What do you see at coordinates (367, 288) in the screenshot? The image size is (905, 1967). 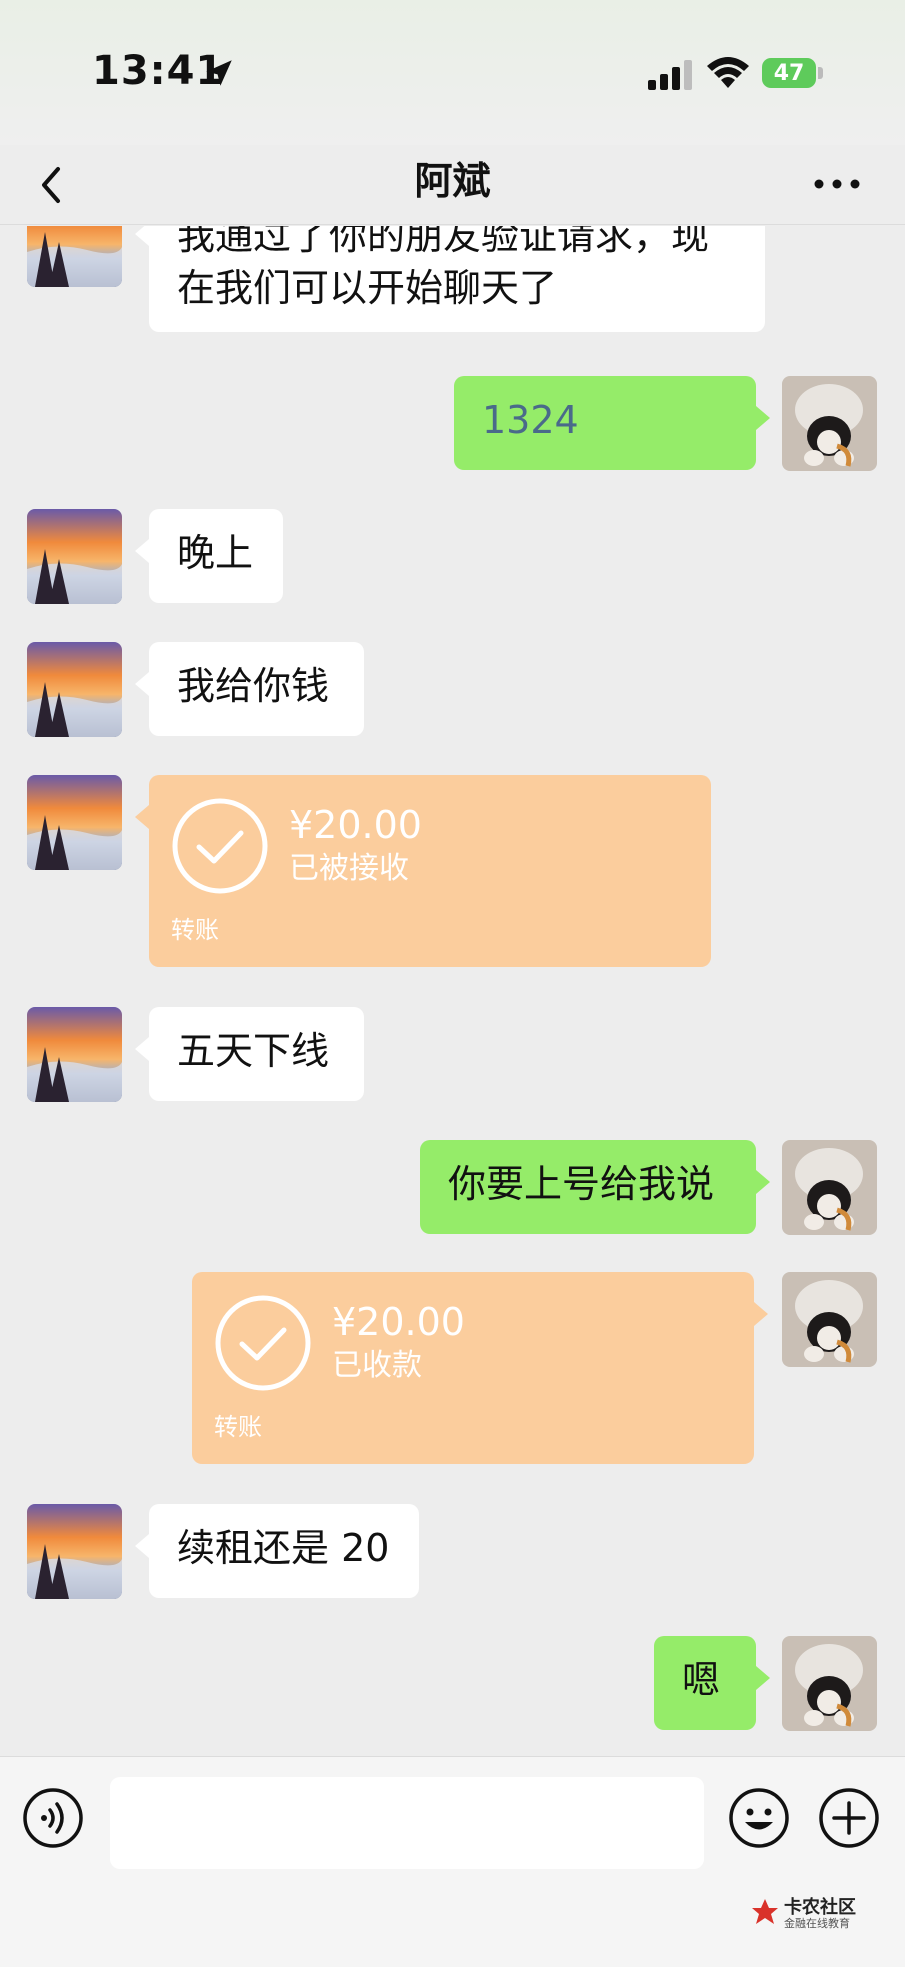 I see `message-text-line: 在我们可以开始聊天了` at bounding box center [367, 288].